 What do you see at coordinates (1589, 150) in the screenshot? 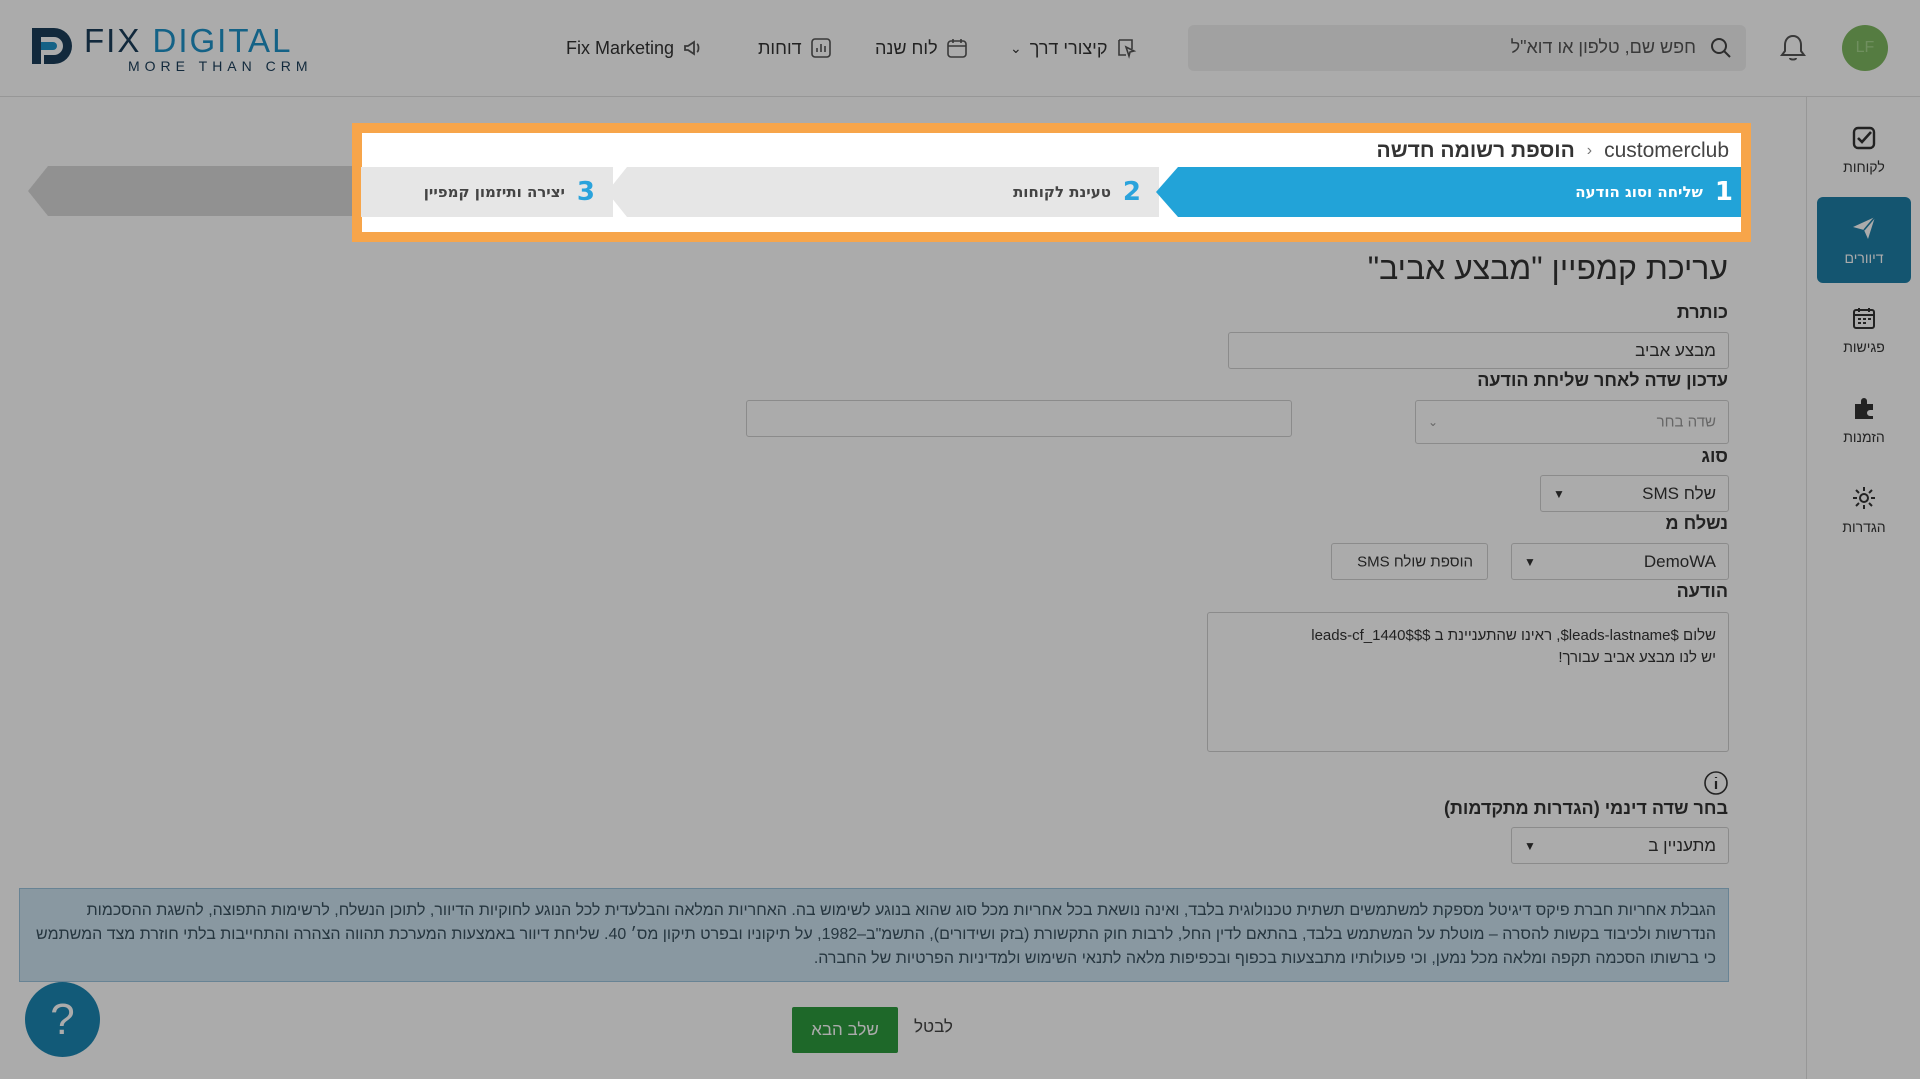
I see `chevron-left-icon: ‹` at bounding box center [1589, 150].